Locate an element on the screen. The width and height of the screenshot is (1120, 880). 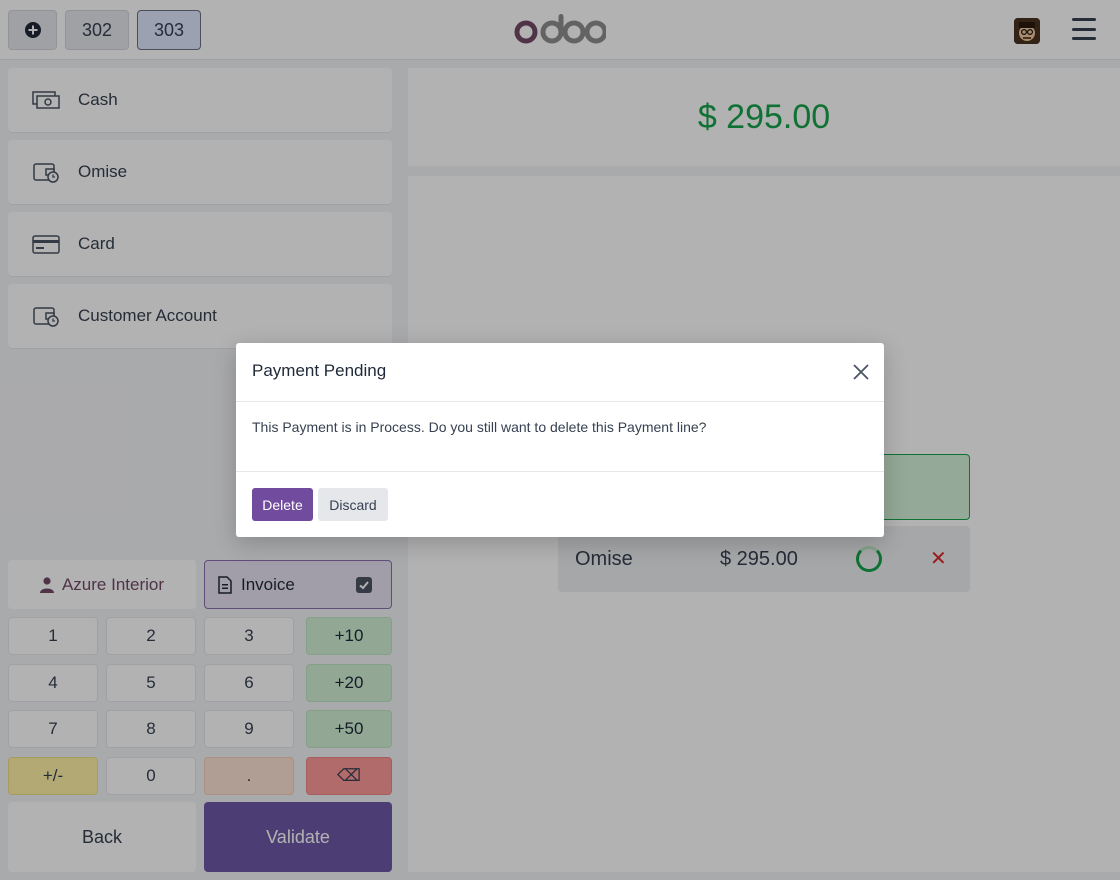
dialog-title: Payment Pending is located at coordinates (319, 370).